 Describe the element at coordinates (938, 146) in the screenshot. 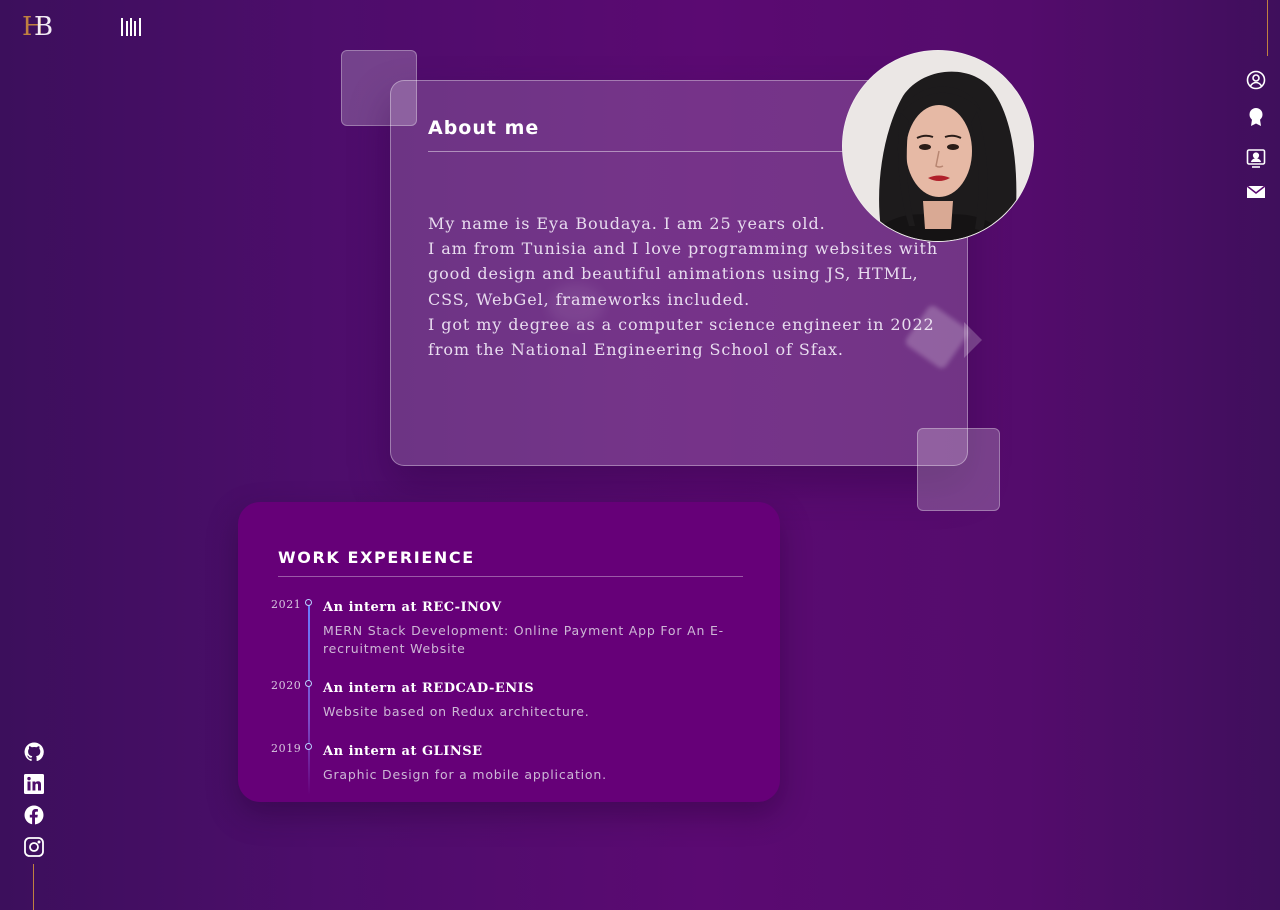

I see `profile-photo` at that location.